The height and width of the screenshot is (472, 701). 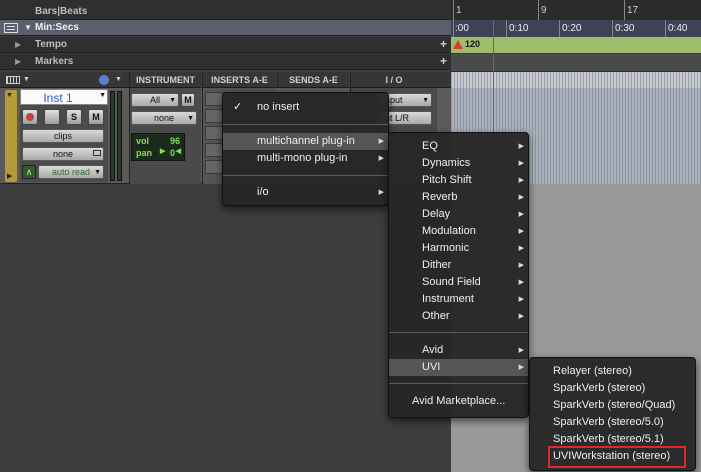 I want to click on ruler-markers: ▶ Markers +, so click(x=225, y=62).